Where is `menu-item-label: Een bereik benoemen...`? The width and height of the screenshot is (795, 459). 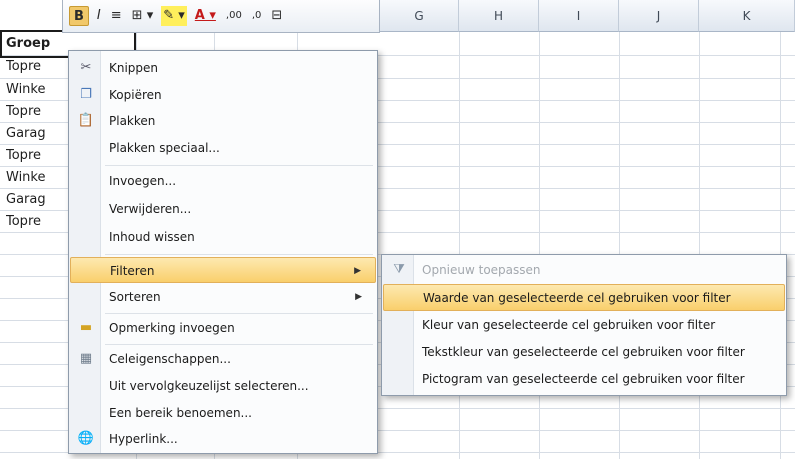
menu-item-label: Een bereik benoemen... is located at coordinates (180, 413).